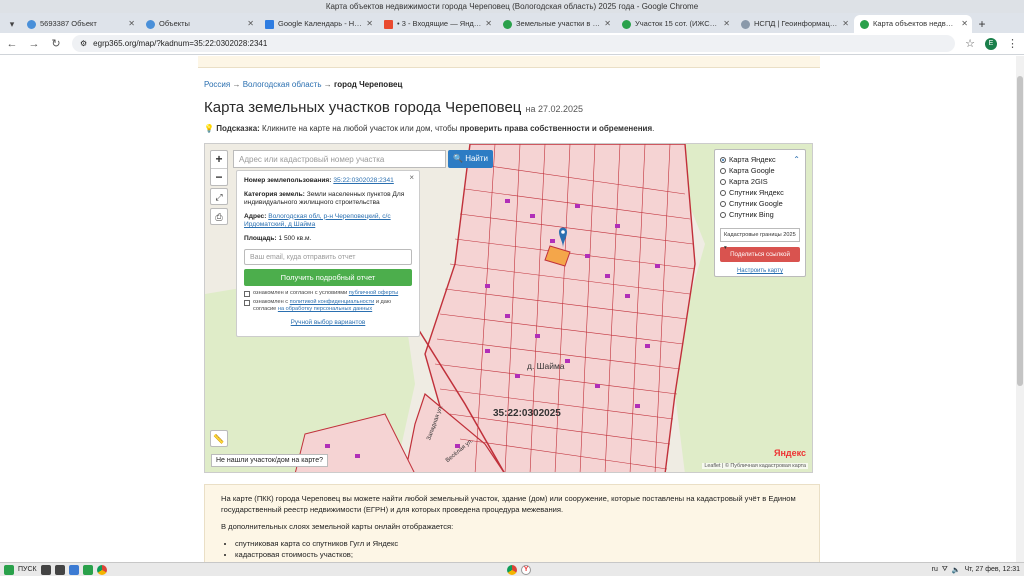 The width and height of the screenshot is (1024, 576). Describe the element at coordinates (546, 366) in the screenshot. I see `village-label: д. Шайма` at that location.